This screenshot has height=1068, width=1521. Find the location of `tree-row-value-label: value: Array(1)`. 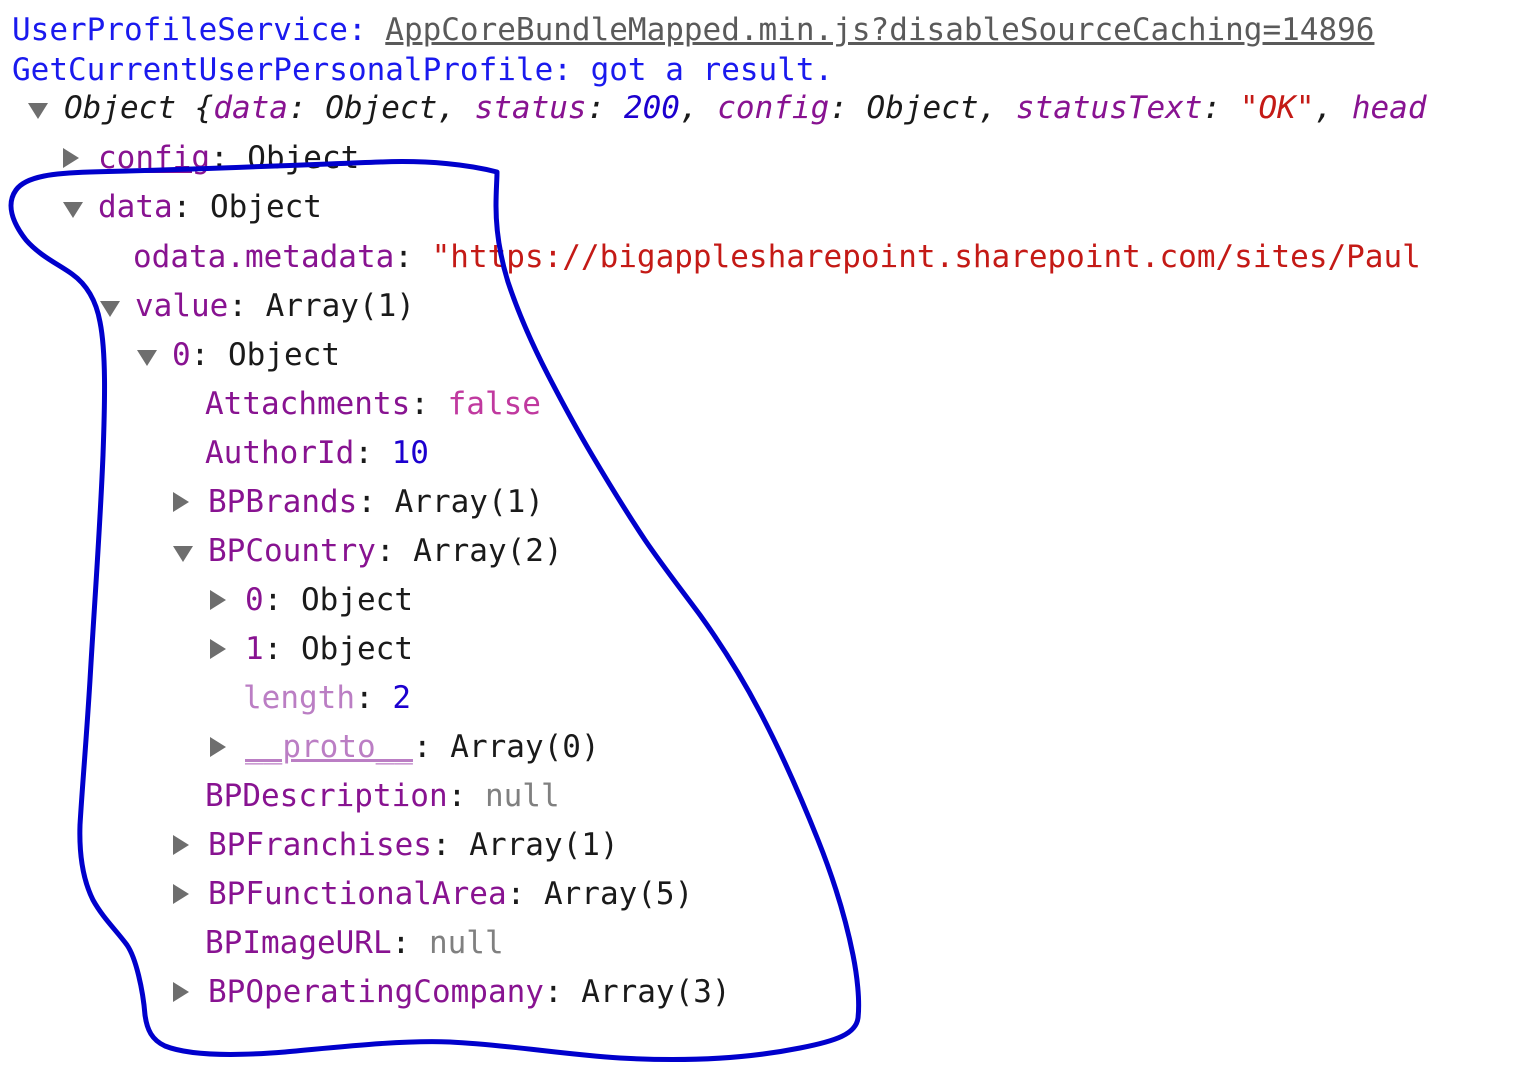

tree-row-value-label: value: Array(1) is located at coordinates (275, 306).